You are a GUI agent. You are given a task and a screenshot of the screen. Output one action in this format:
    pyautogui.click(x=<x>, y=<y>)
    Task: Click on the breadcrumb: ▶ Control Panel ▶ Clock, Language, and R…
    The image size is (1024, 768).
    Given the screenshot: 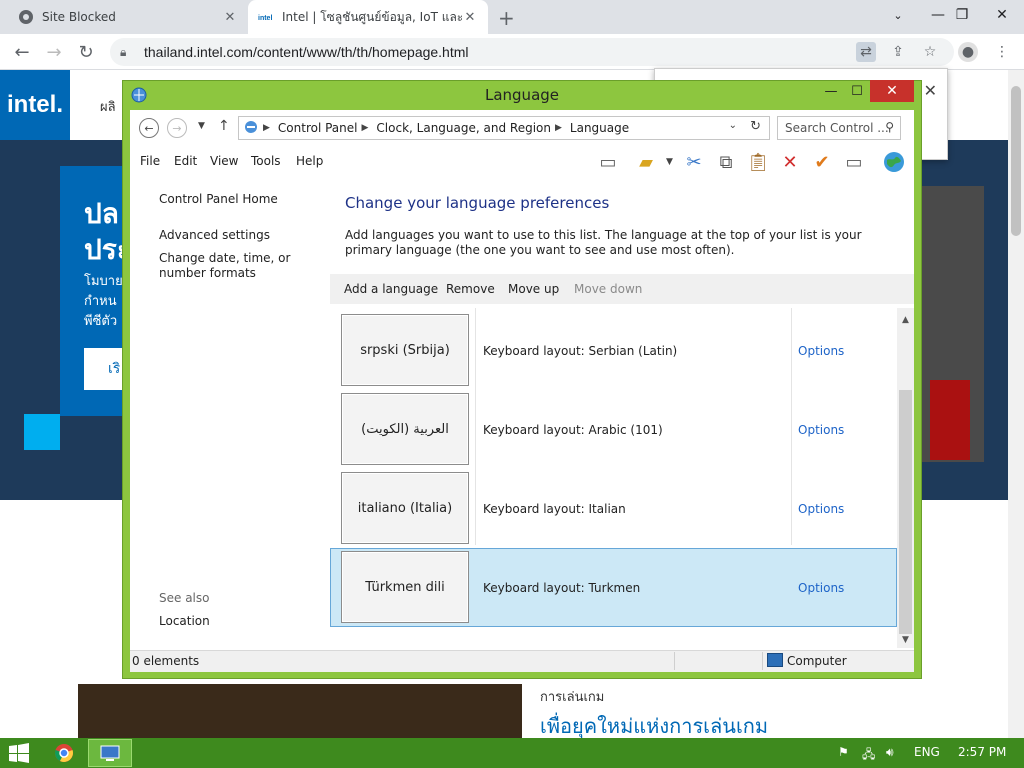 What is the action you would take?
    pyautogui.click(x=504, y=128)
    